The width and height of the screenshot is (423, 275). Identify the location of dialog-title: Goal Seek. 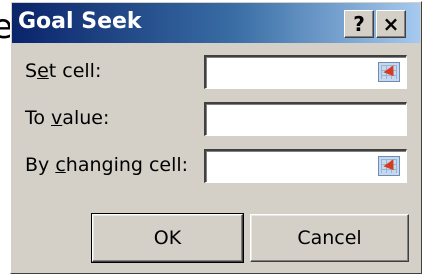
(80, 21).